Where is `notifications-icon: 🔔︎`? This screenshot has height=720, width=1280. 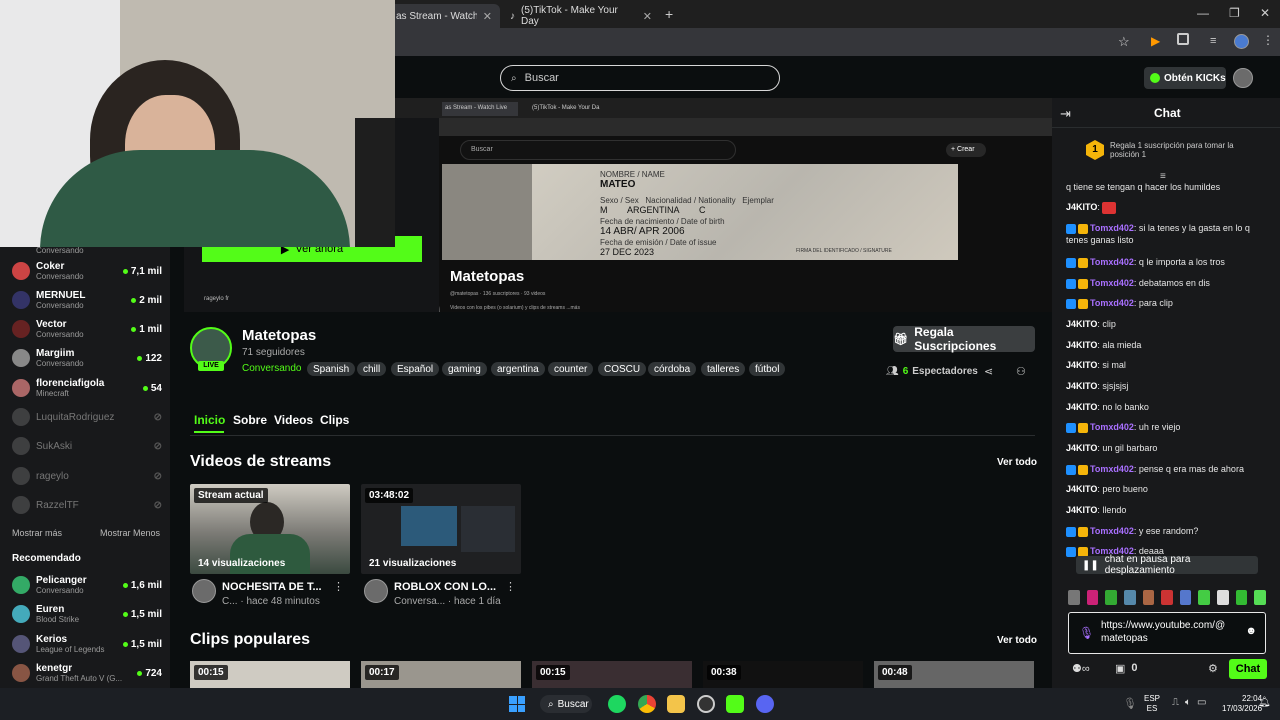 notifications-icon: 🔔︎ is located at coordinates (1264, 702).